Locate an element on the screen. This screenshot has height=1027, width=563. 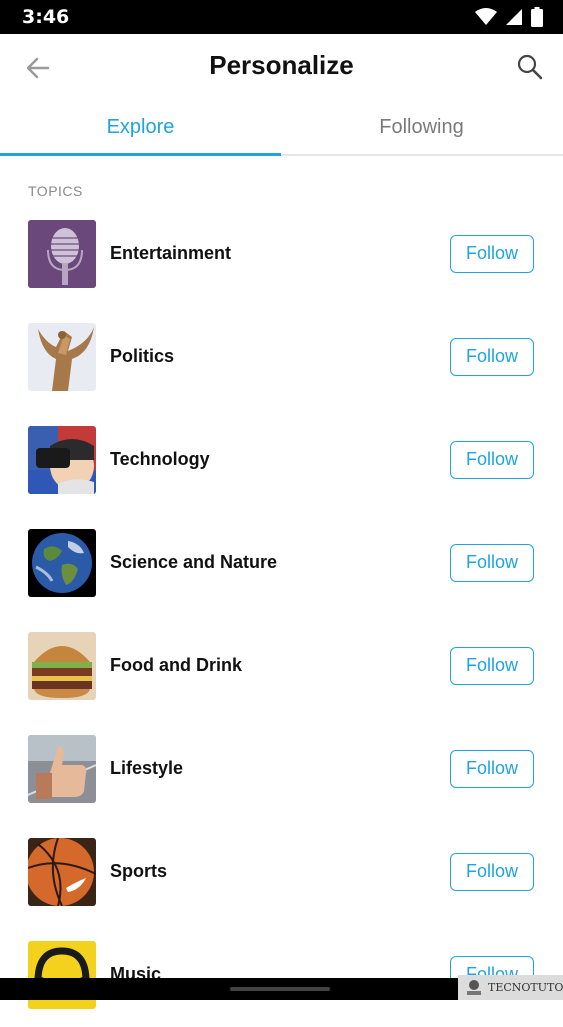
vr-headset-image is located at coordinates (62, 460).